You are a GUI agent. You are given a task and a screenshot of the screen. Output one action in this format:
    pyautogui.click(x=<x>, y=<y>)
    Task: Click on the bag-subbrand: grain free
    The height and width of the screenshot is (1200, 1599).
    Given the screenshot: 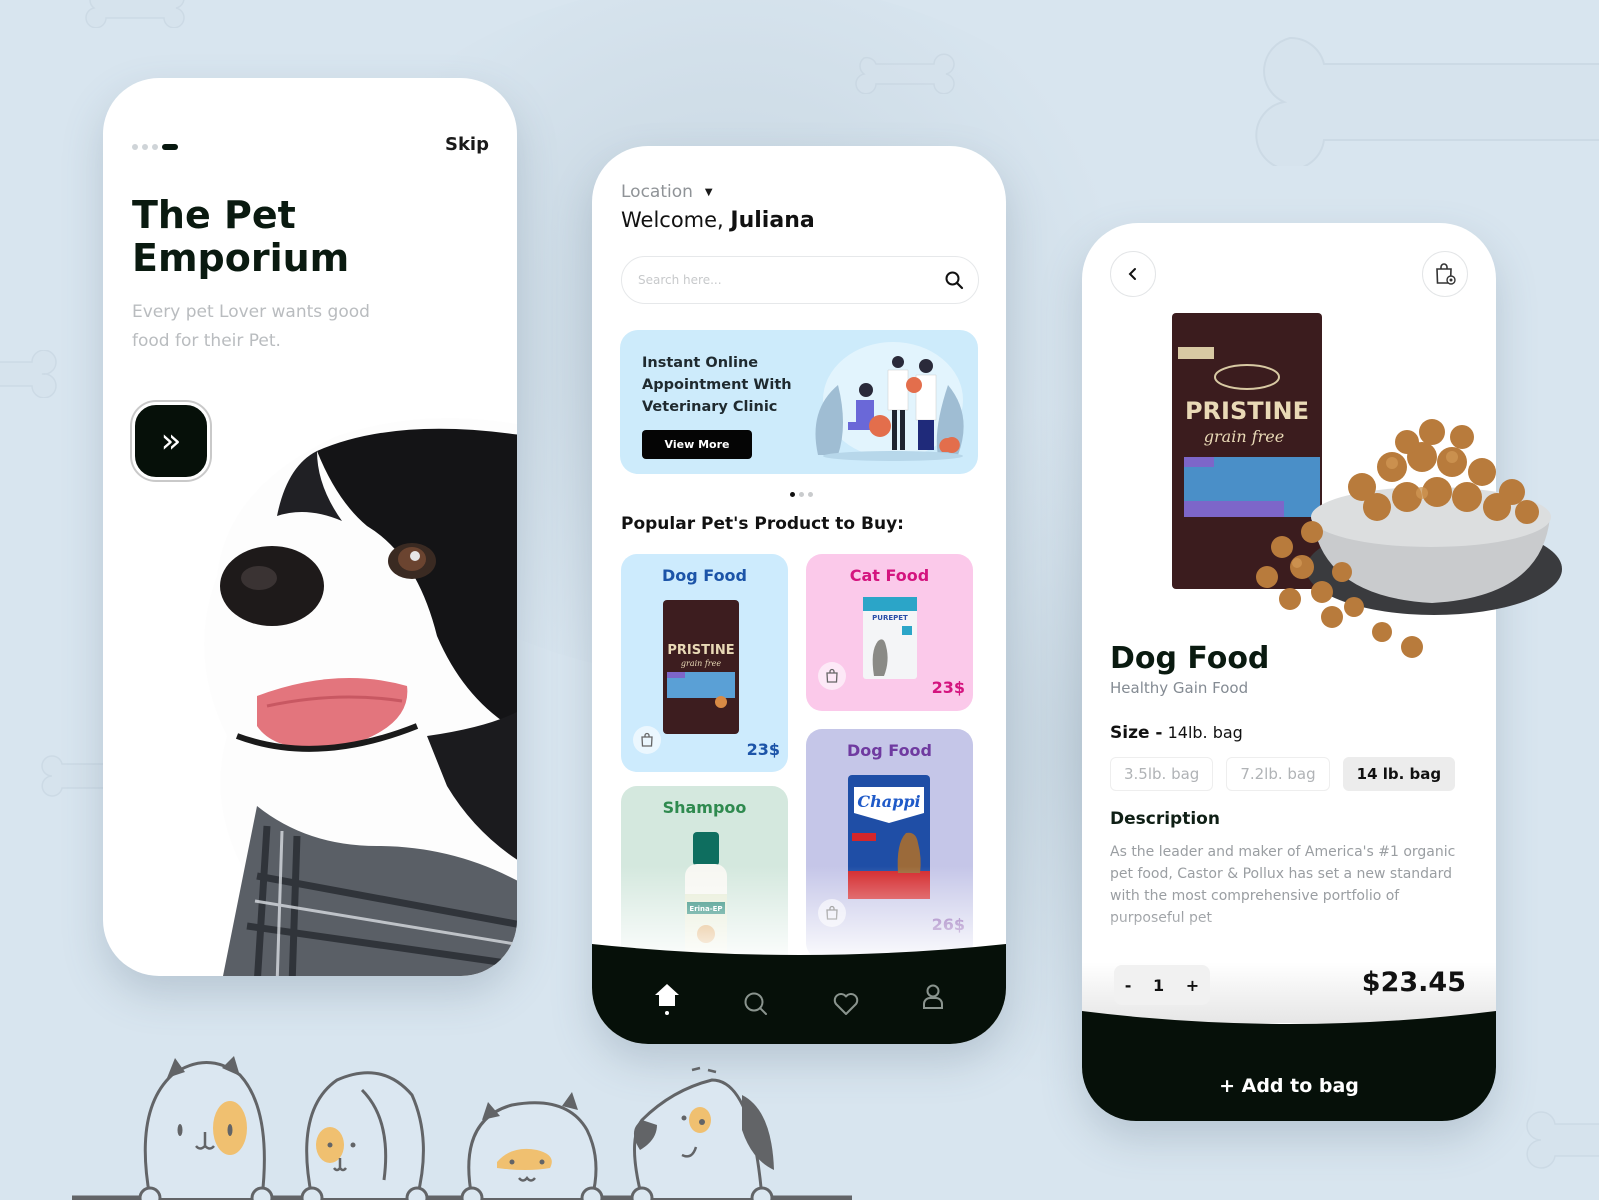 What is the action you would take?
    pyautogui.click(x=1244, y=436)
    